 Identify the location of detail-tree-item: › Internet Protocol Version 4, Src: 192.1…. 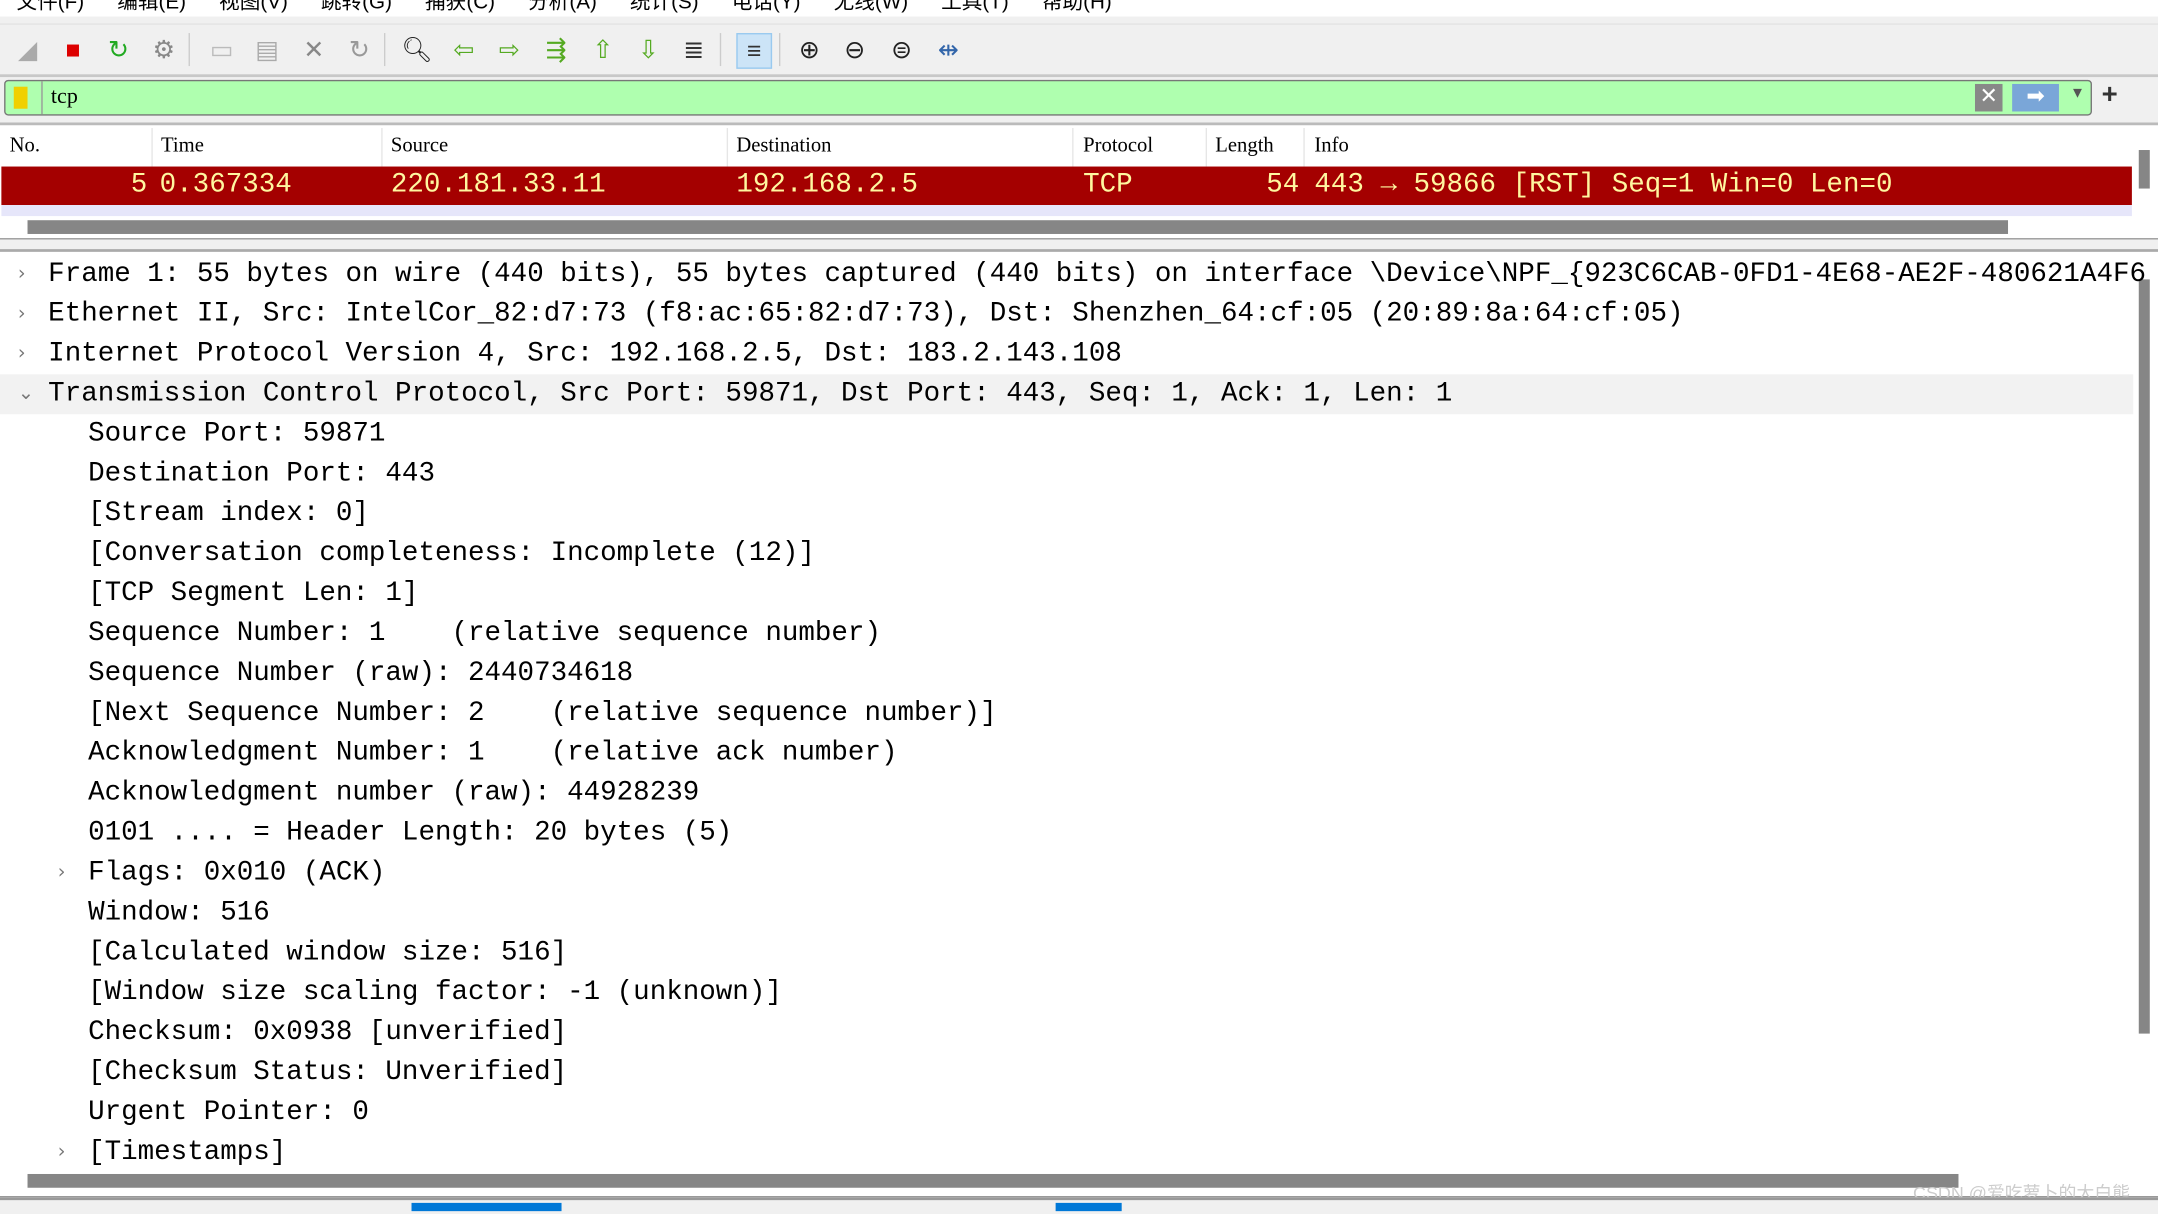
(1066, 354).